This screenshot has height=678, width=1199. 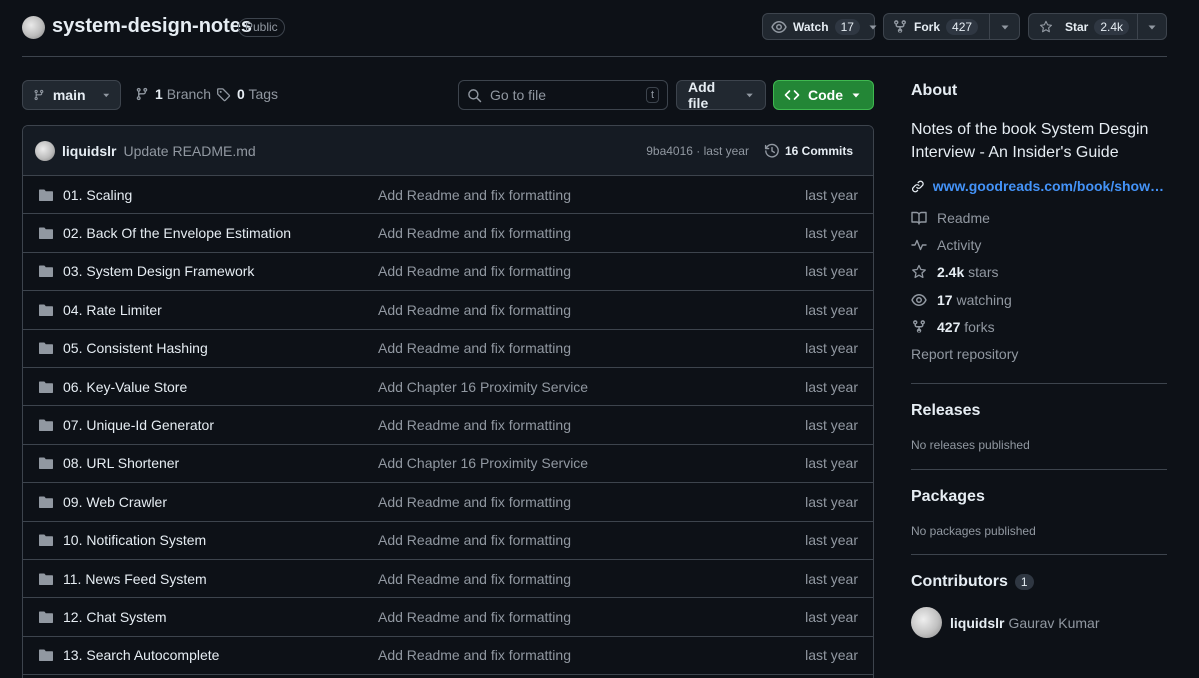 What do you see at coordinates (189, 94) in the screenshot?
I see `branch-count-label: Branch` at bounding box center [189, 94].